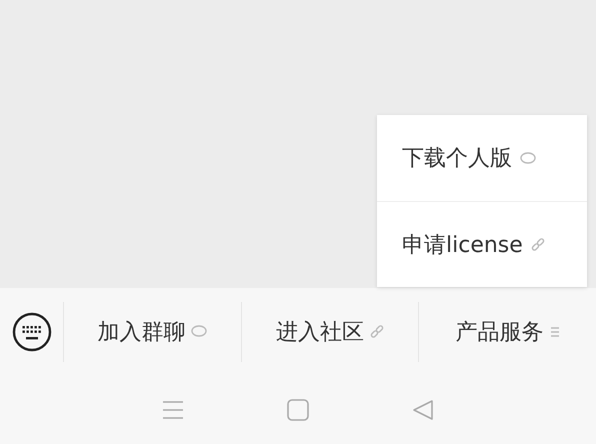  I want to click on keyboard-icon, so click(32, 332).